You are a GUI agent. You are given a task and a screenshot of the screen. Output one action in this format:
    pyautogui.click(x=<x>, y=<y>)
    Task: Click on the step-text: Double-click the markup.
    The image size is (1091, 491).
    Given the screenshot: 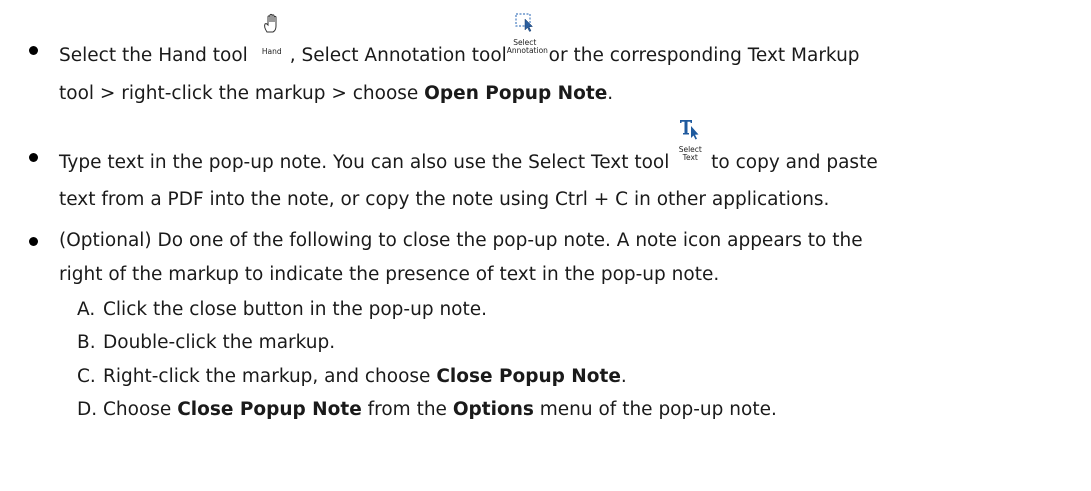 What is the action you would take?
    pyautogui.click(x=219, y=342)
    